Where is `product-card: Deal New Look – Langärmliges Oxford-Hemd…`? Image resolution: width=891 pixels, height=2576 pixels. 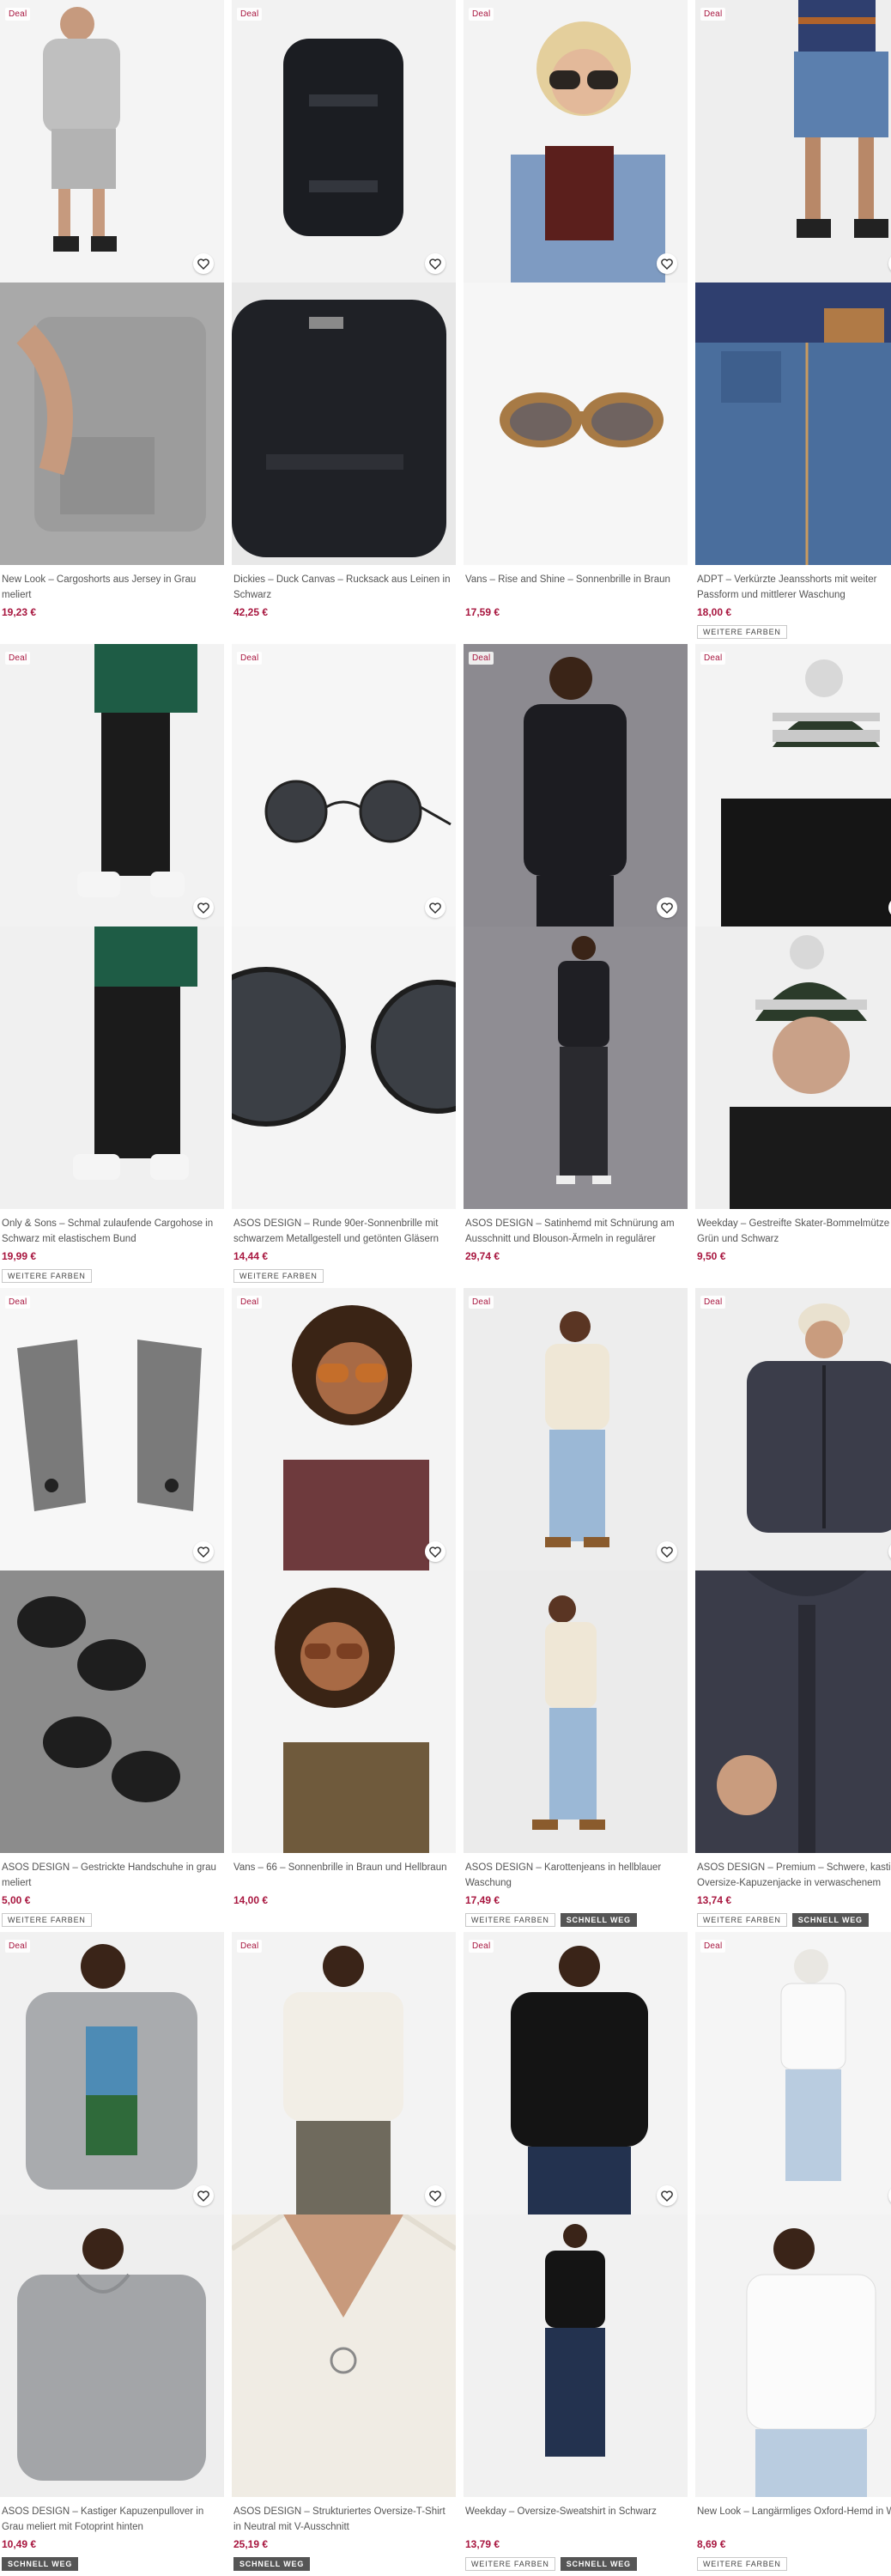 product-card: Deal New Look – Langärmliges Oxford-Hemd… is located at coordinates (793, 2251).